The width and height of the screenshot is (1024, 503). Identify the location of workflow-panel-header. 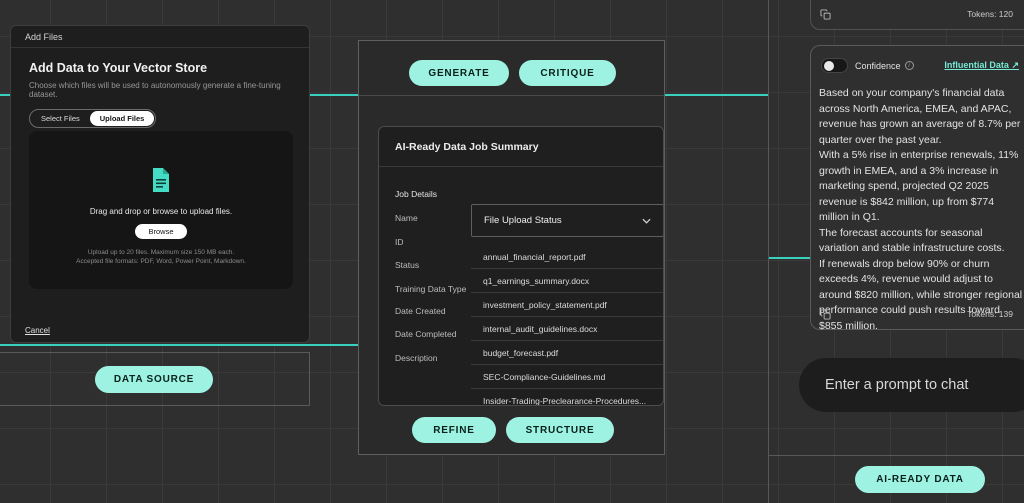
(511, 68).